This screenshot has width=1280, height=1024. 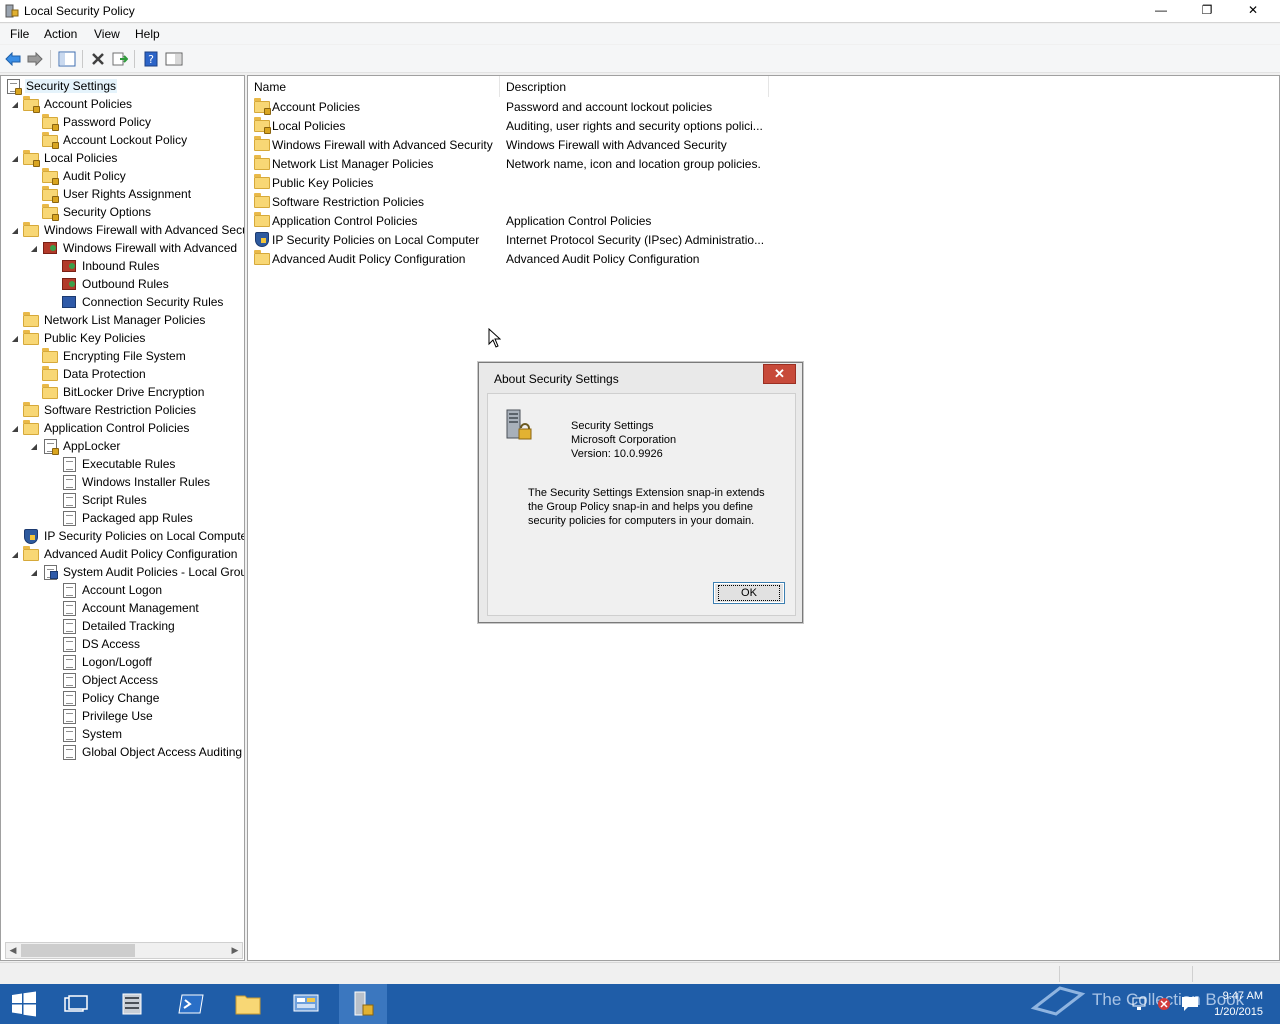 I want to click on properties-pane-icon, so click(x=174, y=59).